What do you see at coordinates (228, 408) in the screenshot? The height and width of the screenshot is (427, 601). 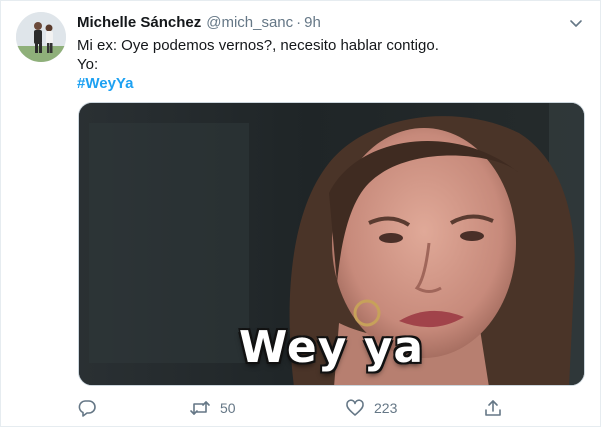 I see `retweet-count: 50` at bounding box center [228, 408].